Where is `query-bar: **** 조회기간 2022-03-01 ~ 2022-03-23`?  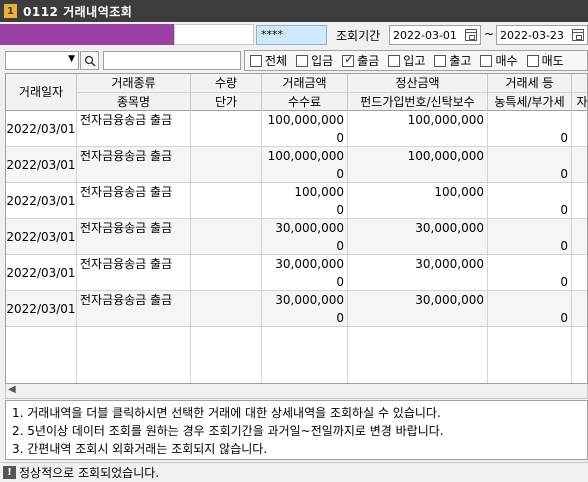 query-bar: **** 조회기간 2022-03-01 ~ 2022-03-23 is located at coordinates (294, 35).